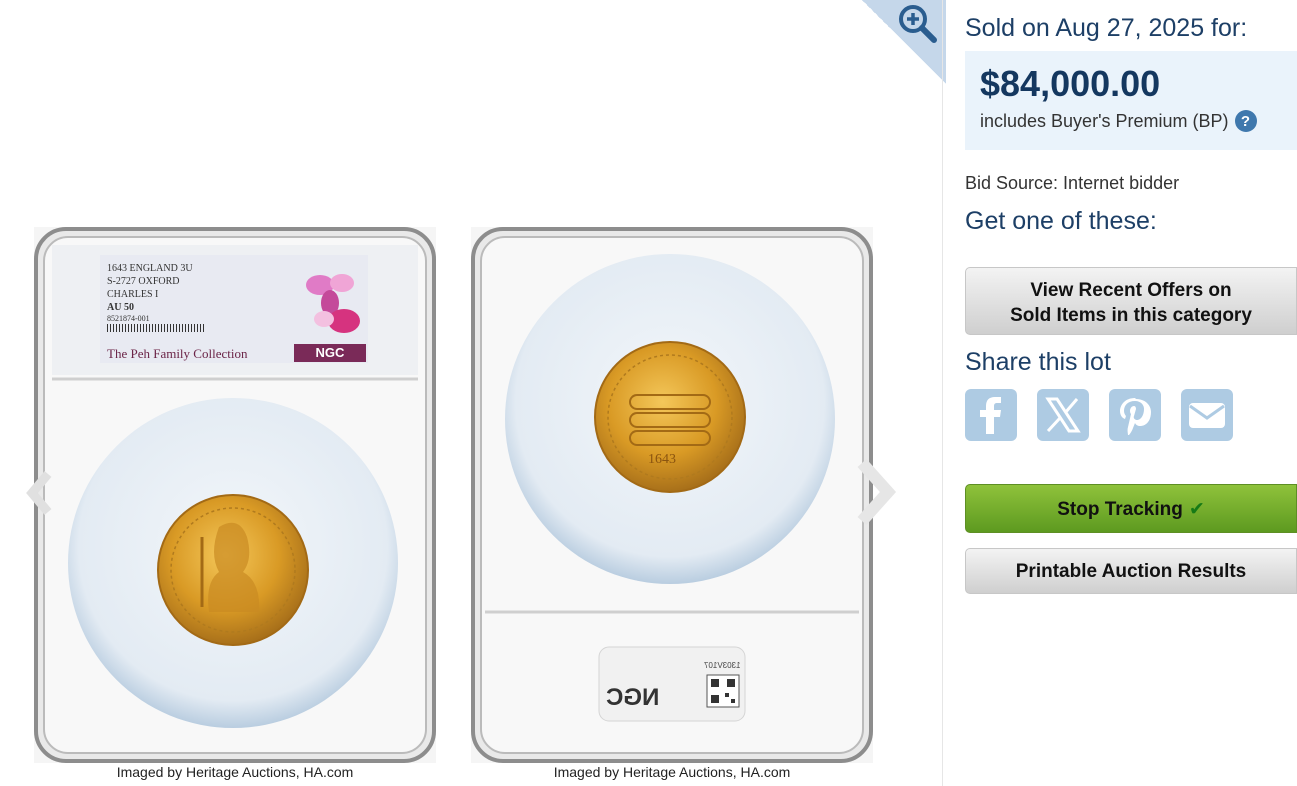 This screenshot has width=1297, height=786. I want to click on share-icons, so click(1109, 415).